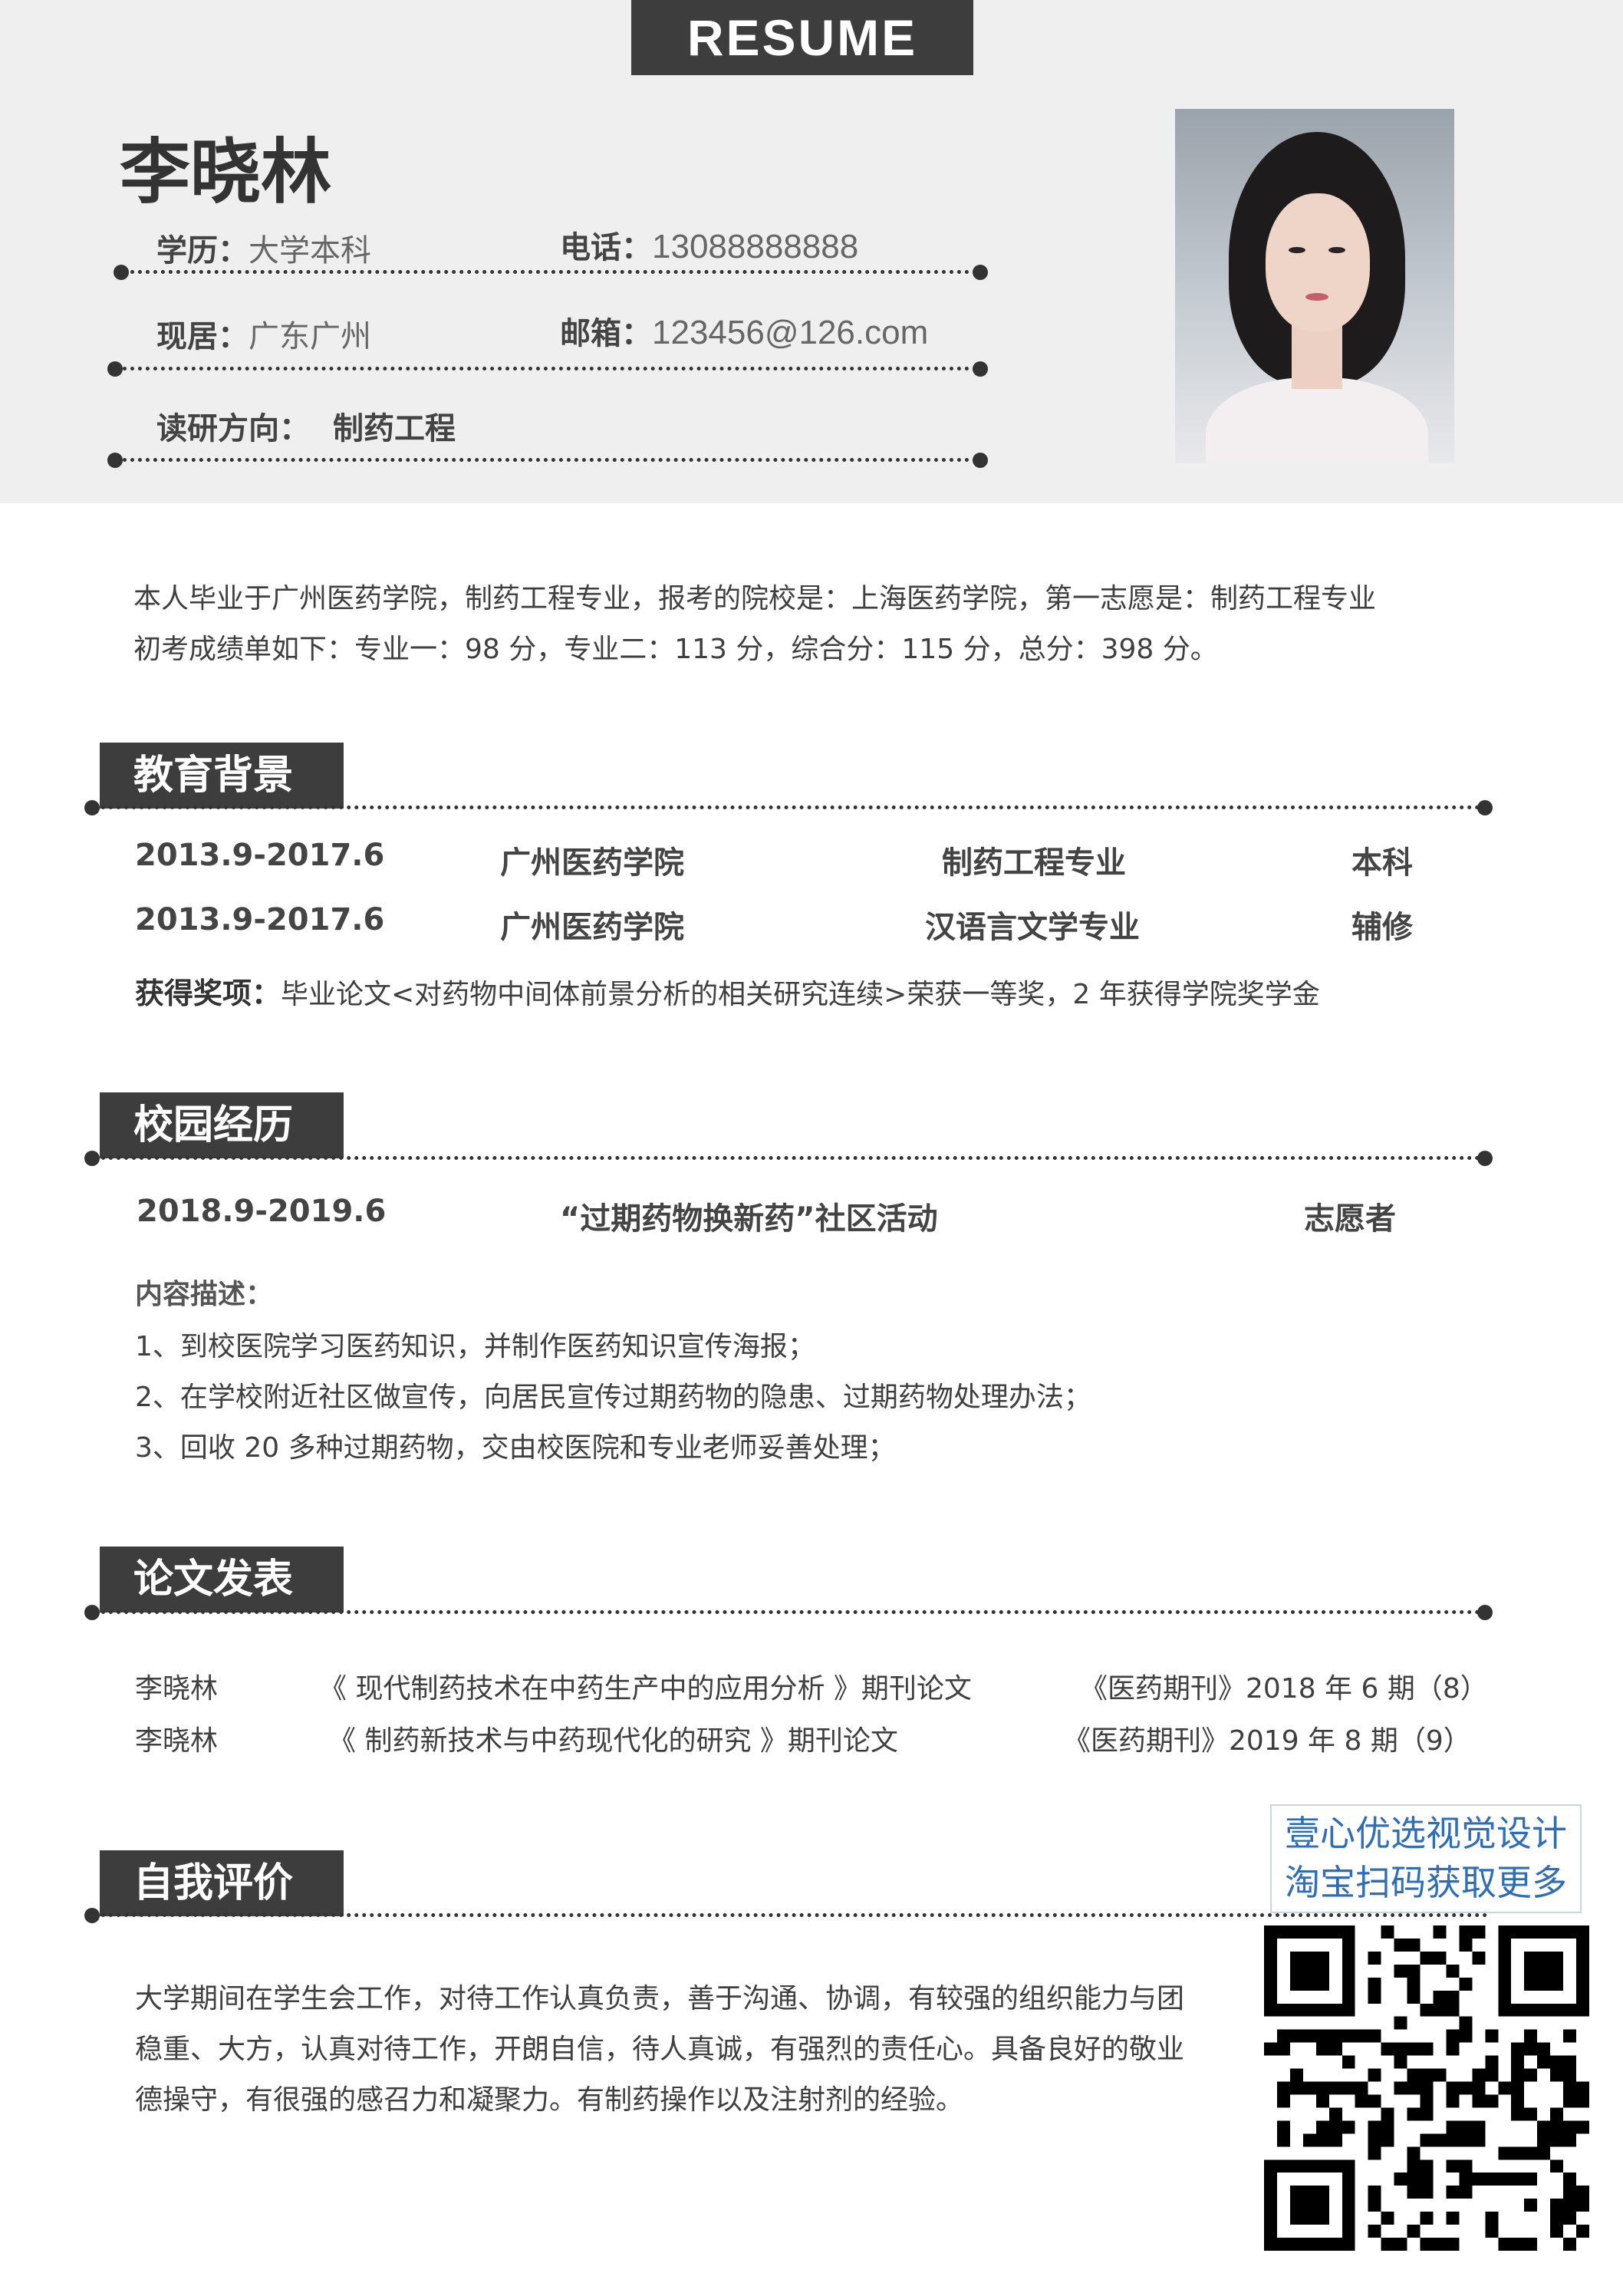  I want to click on watermark-line-2: 淘宝扫码获取更多, so click(1426, 1882).